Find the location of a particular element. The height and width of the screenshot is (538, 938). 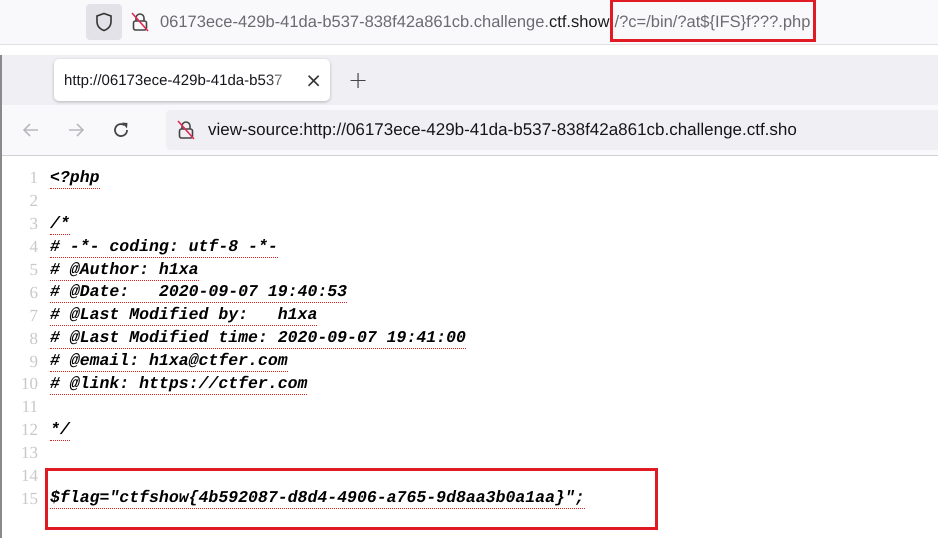

new-tab-button: + is located at coordinates (358, 80).